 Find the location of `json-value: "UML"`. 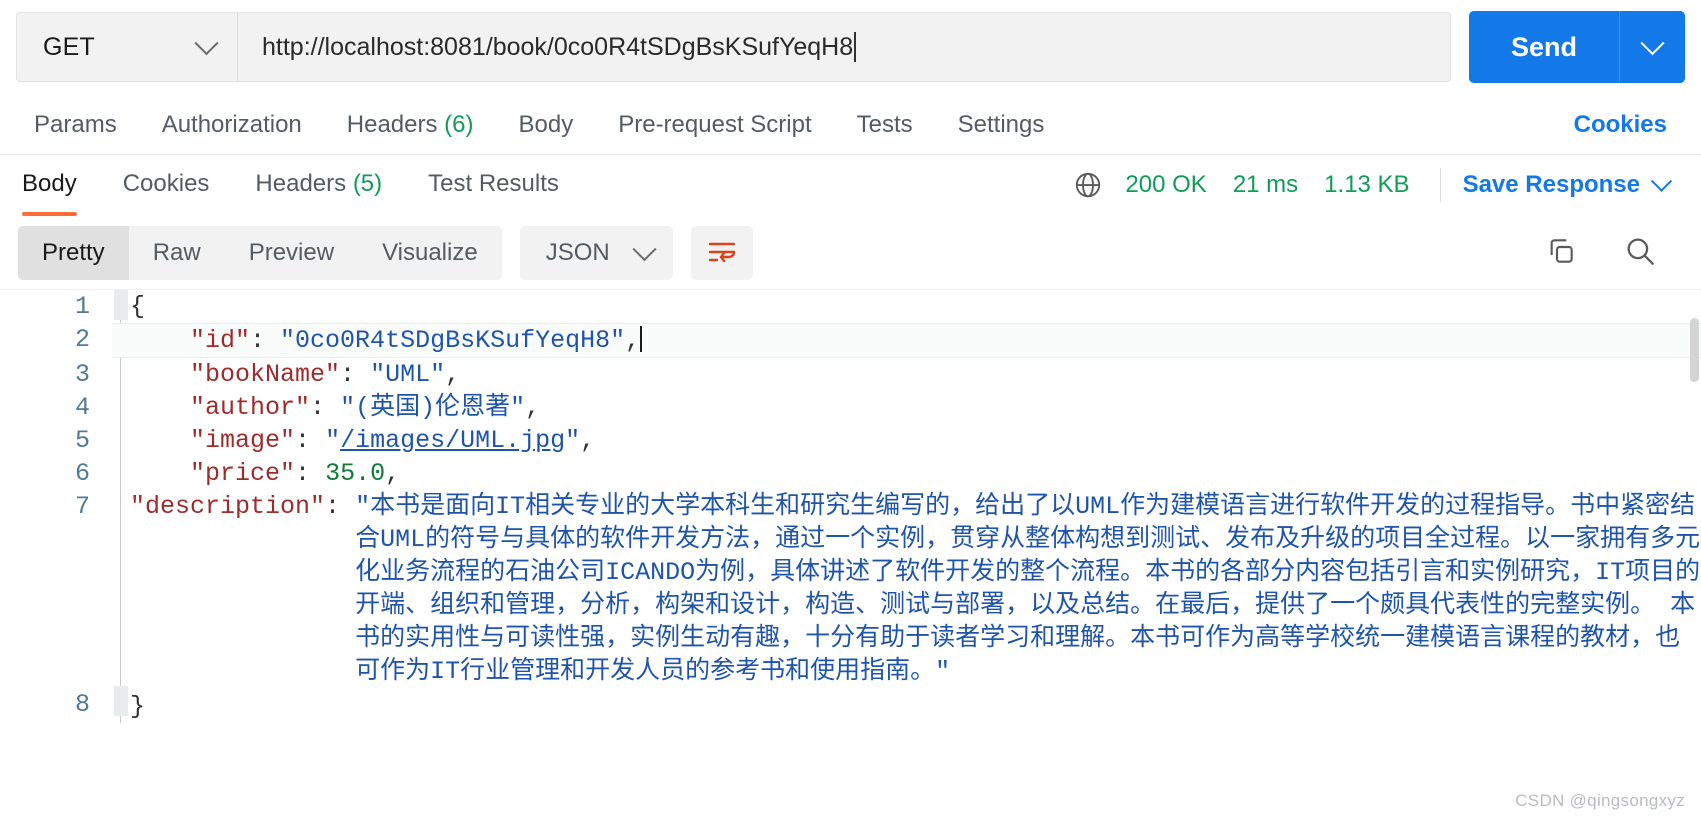

json-value: "UML" is located at coordinates (408, 374).